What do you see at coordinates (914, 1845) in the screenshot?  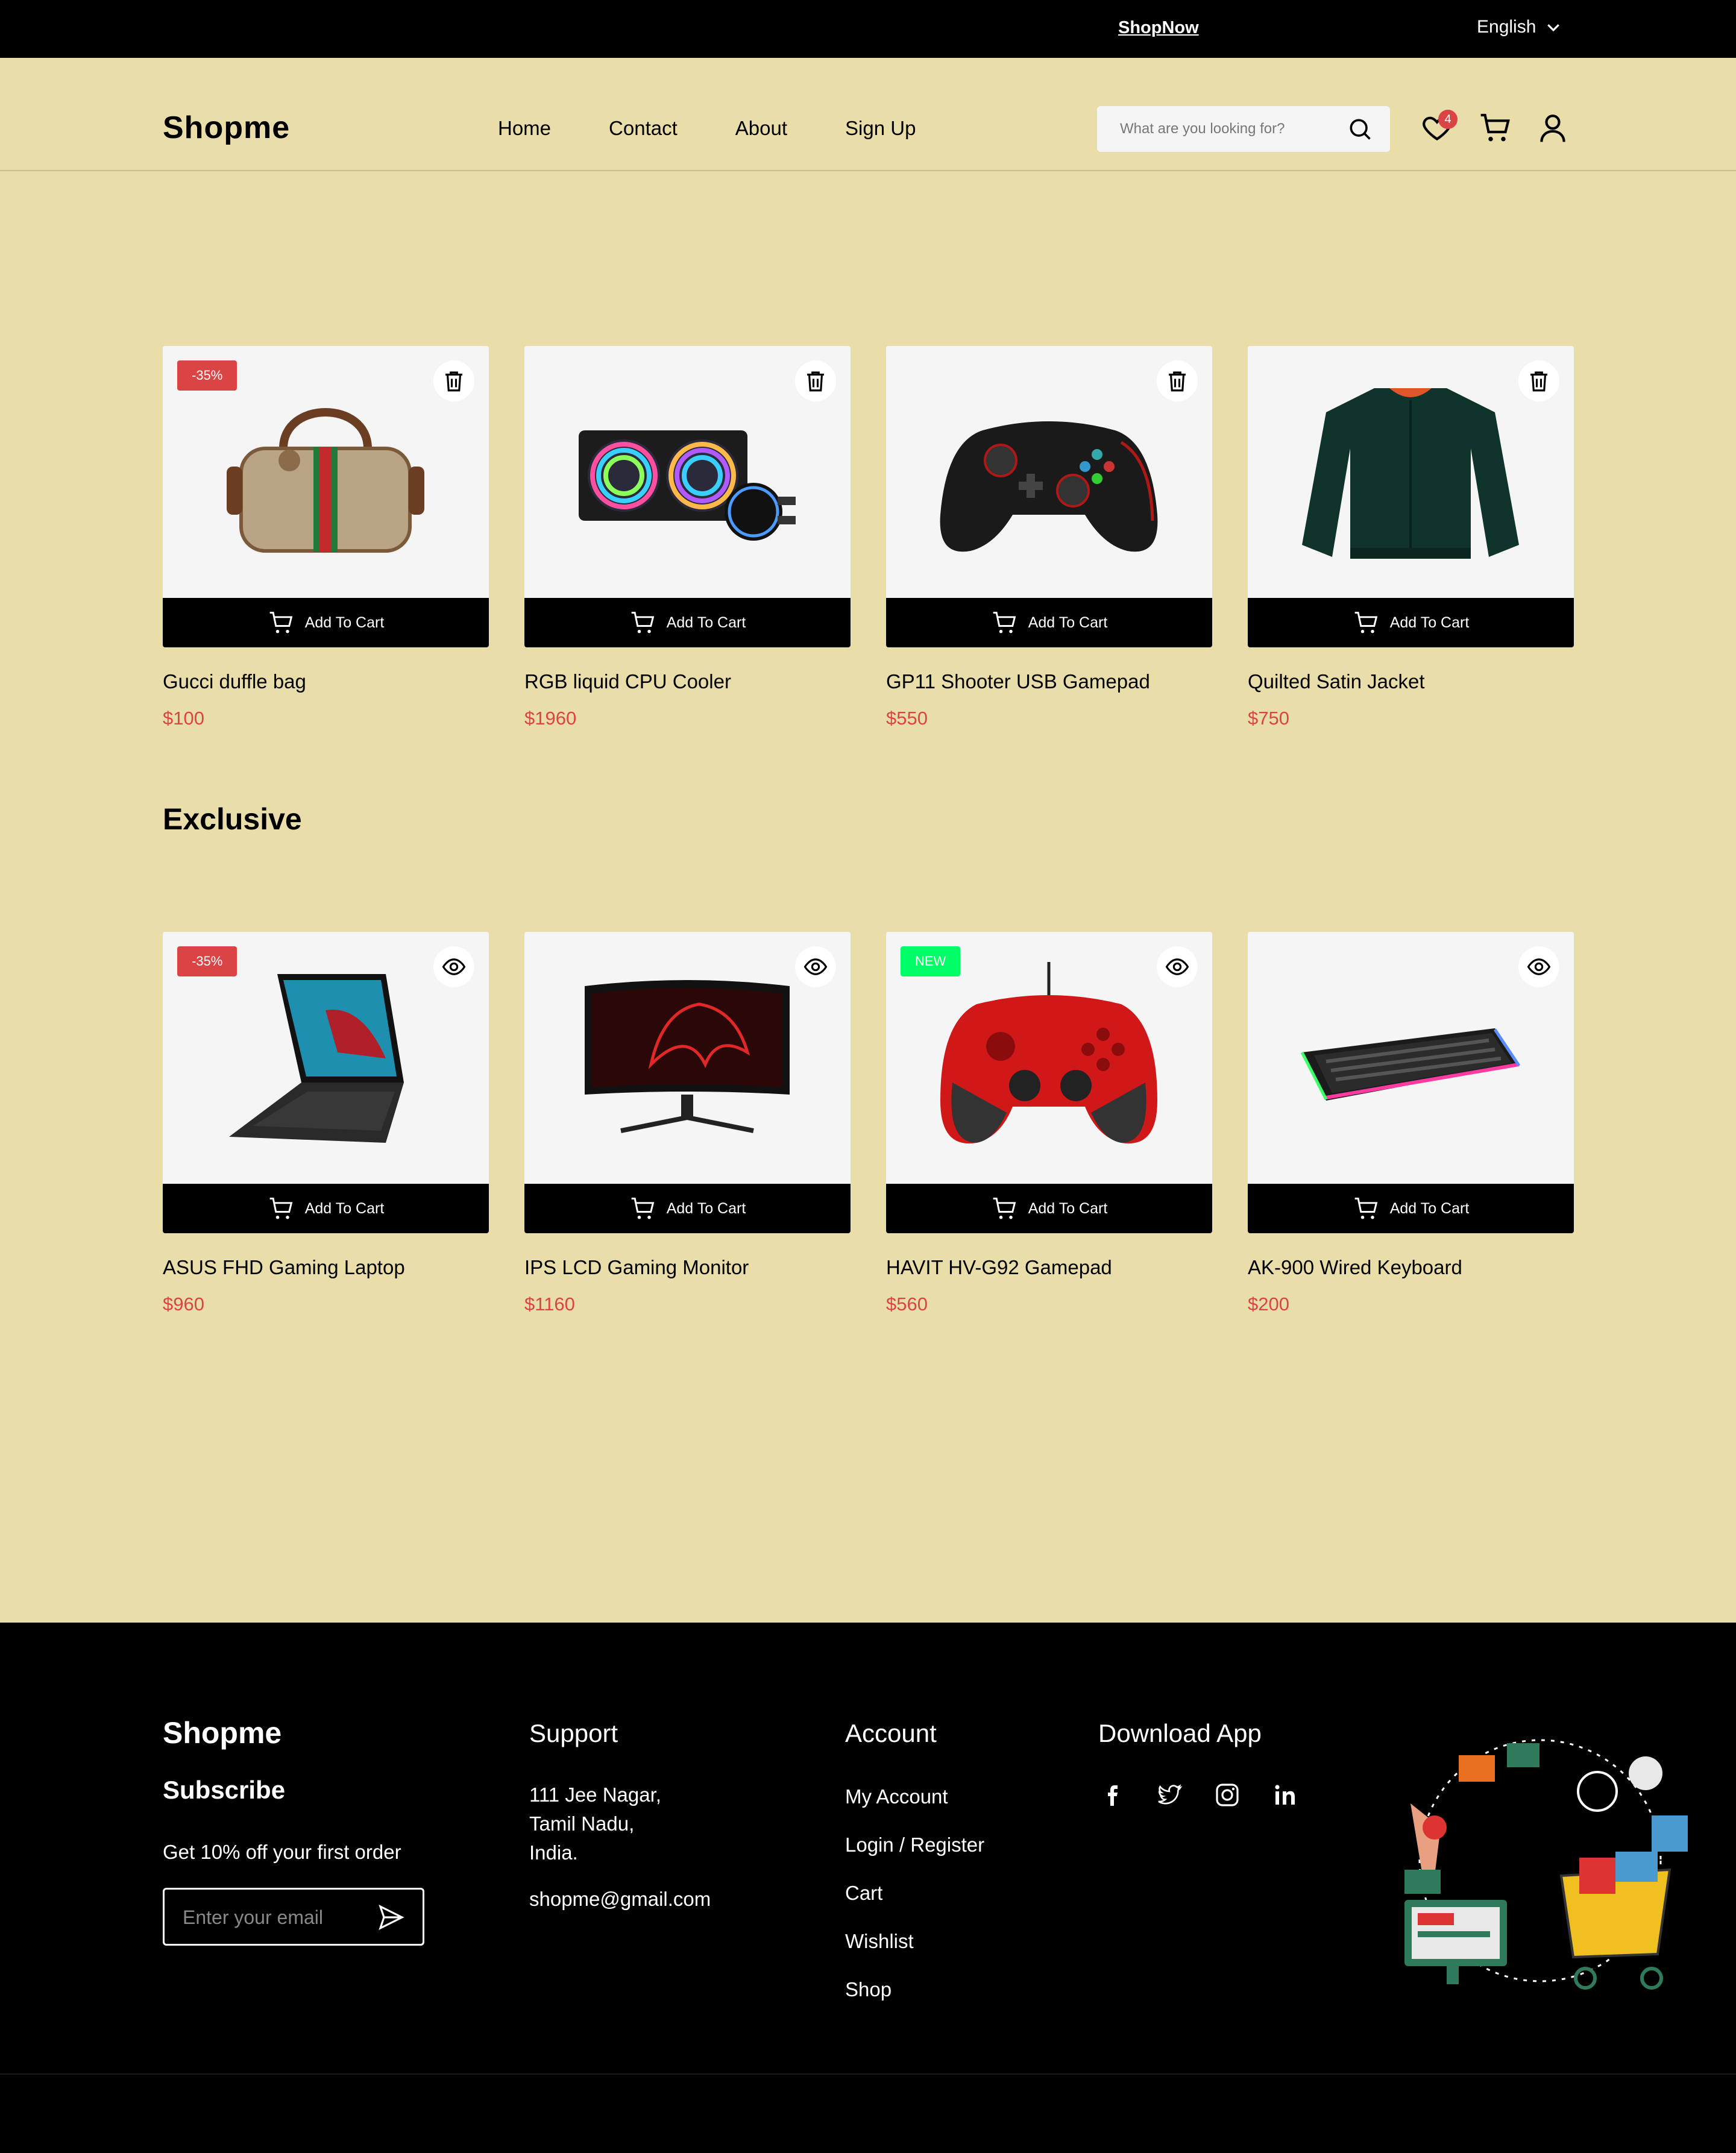 I see `footer-link-login-register: Login / Register` at bounding box center [914, 1845].